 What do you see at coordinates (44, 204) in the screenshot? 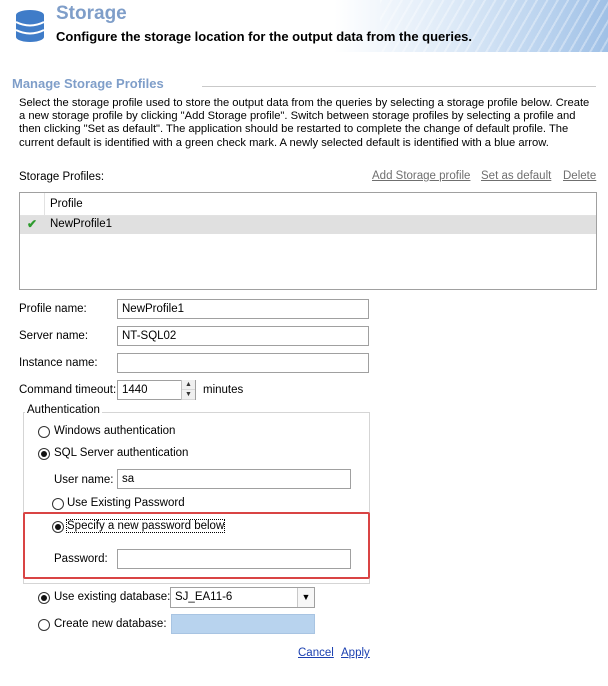
I see `column-divider` at bounding box center [44, 204].